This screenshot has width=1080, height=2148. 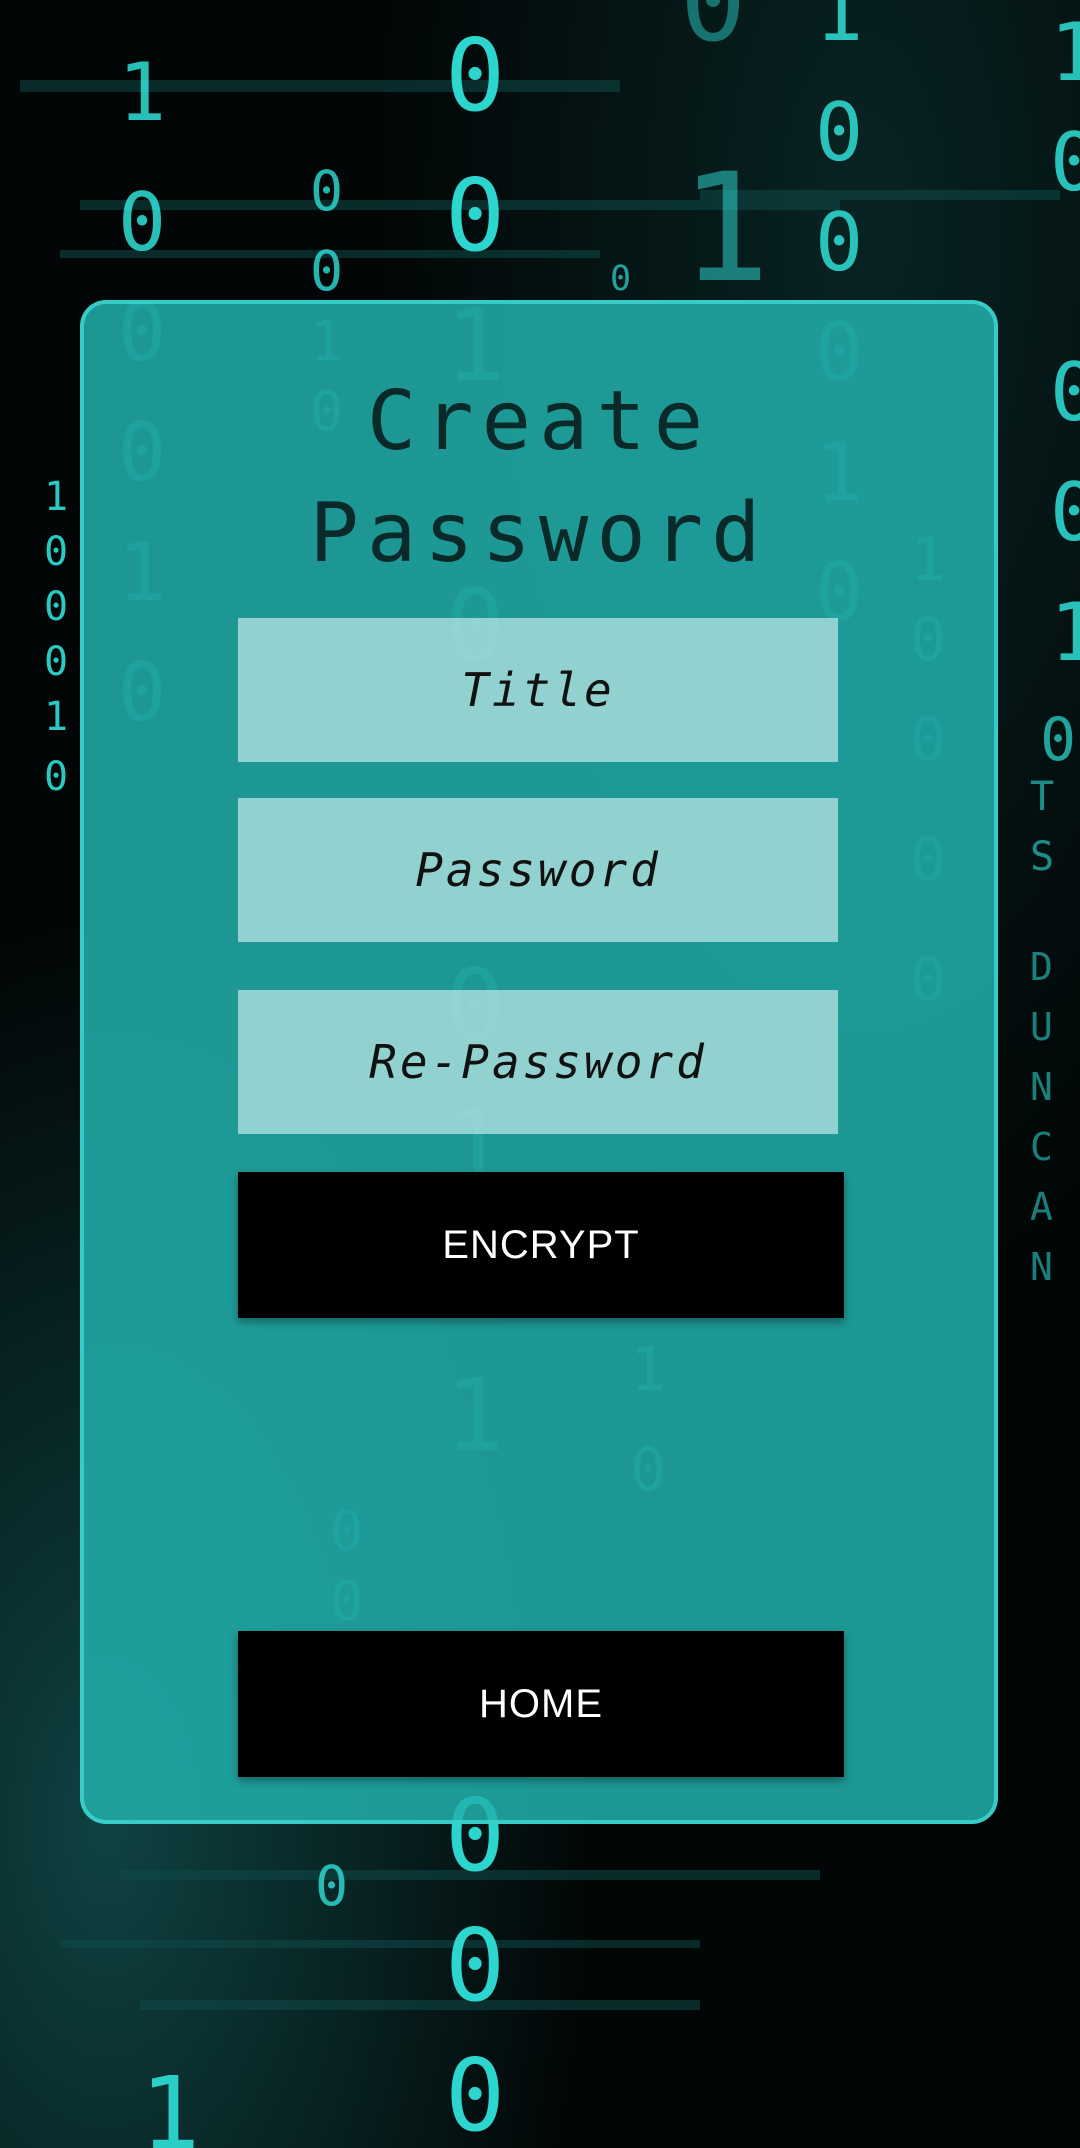 I want to click on svg-text: T, so click(x=1042, y=797).